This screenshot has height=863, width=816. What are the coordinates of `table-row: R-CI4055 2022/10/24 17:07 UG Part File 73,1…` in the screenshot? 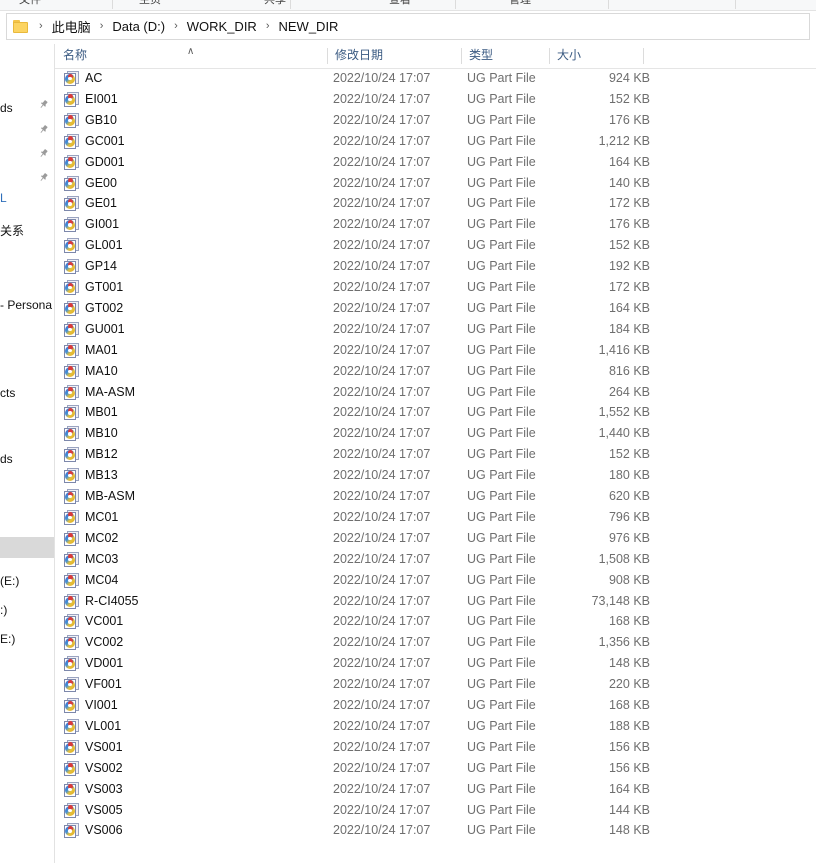 It's located at (435, 601).